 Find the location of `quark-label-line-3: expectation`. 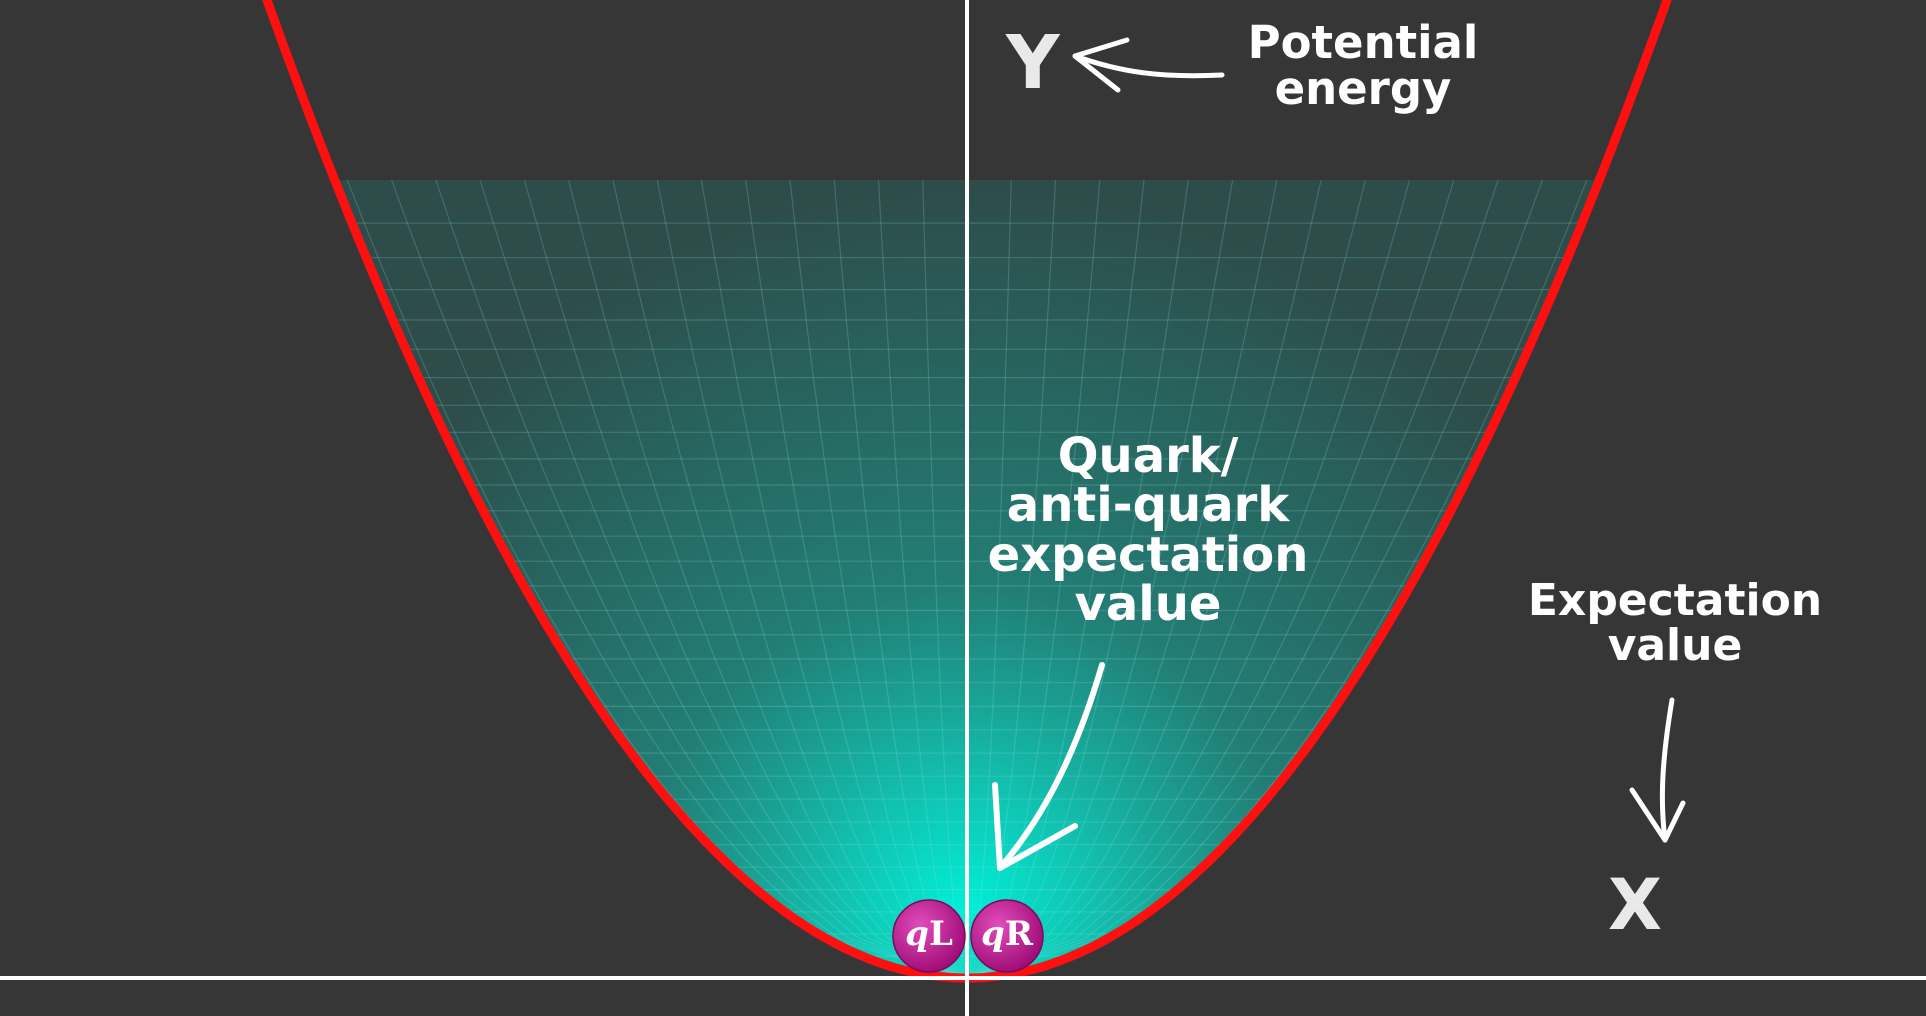

quark-label-line-3: expectation is located at coordinates (1148, 554).